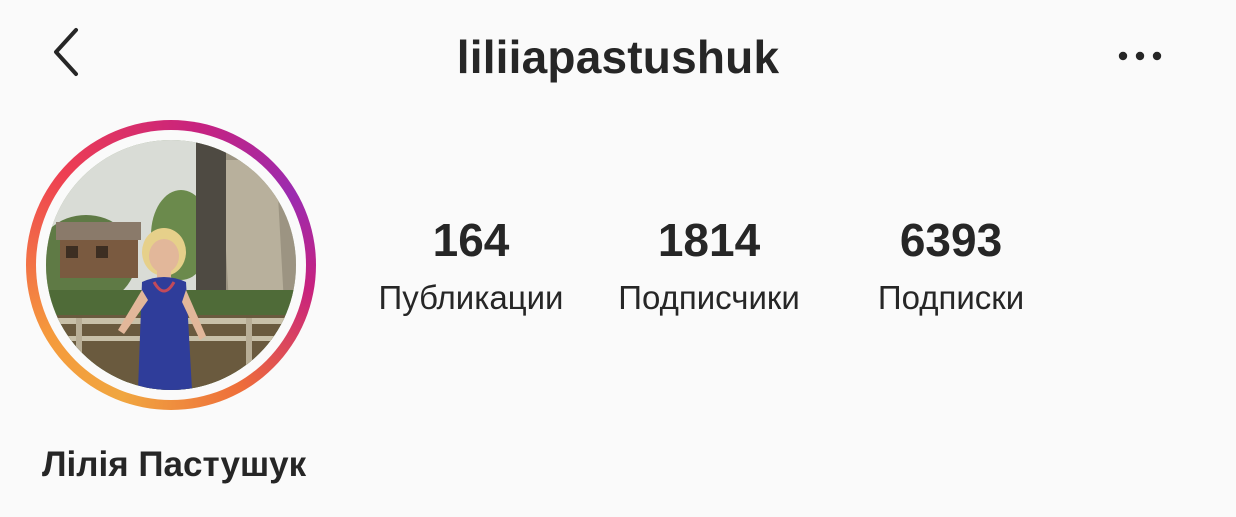  I want to click on stat-posts: 164 Публикации, so click(471, 266).